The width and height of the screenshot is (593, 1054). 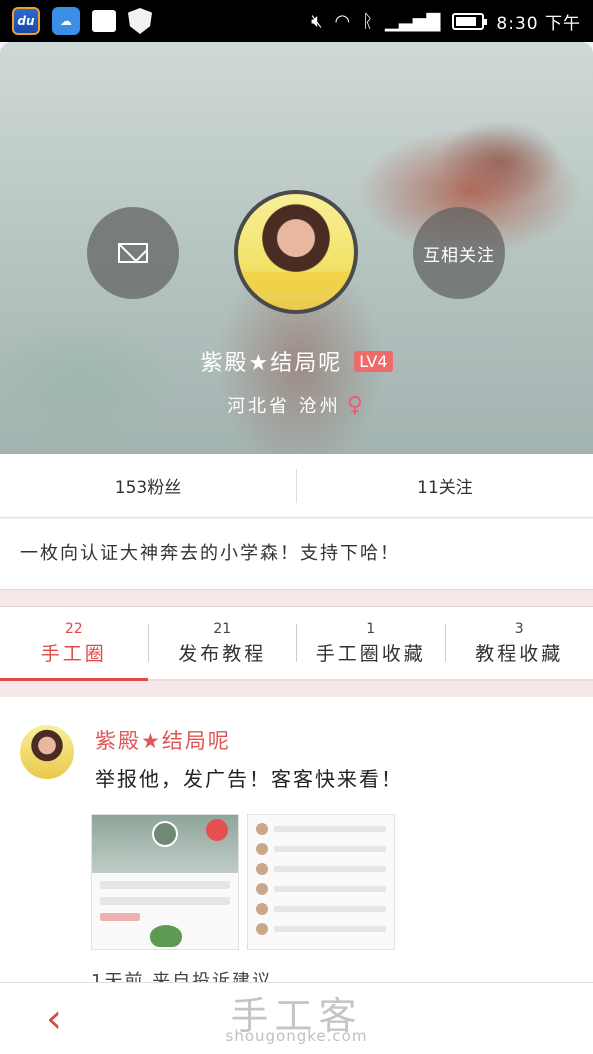 I want to click on content-tabs: 22 手工圈 21 发布教程 1 手工圈收藏 3 教程收藏, so click(x=296, y=644).